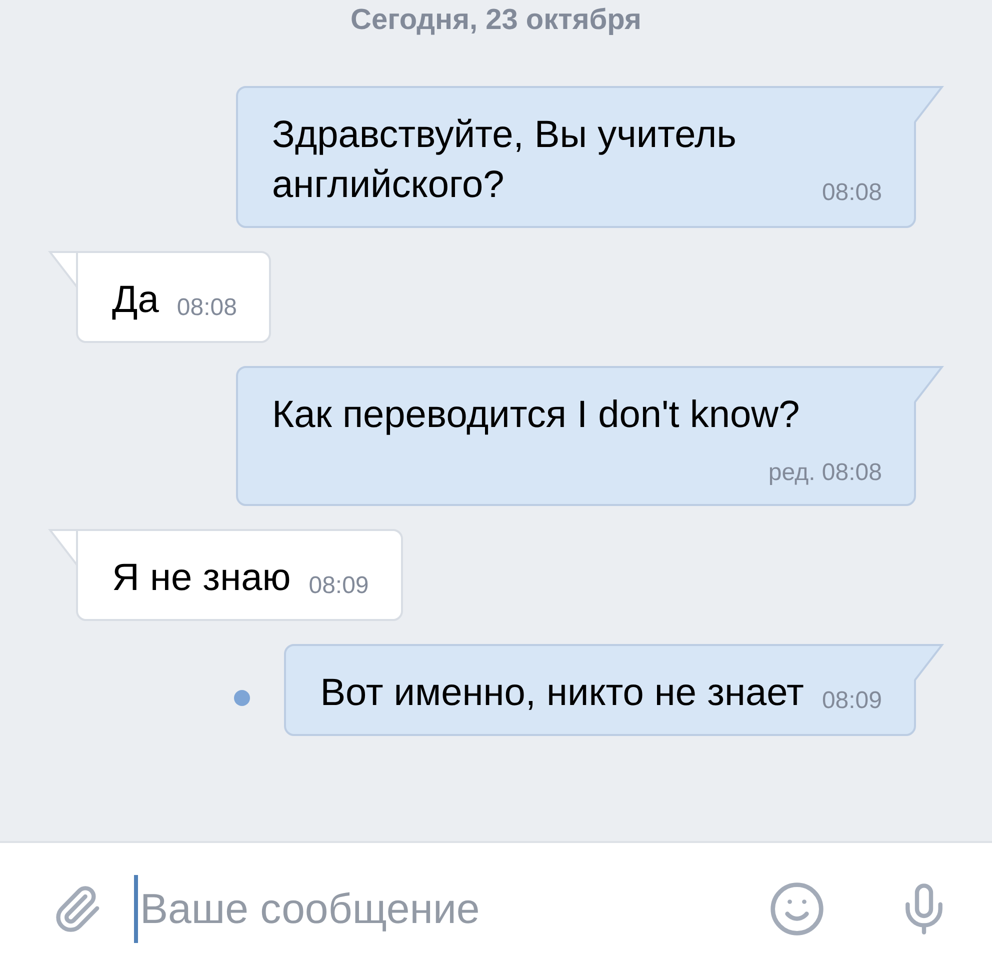 This screenshot has width=992, height=974. Describe the element at coordinates (825, 473) in the screenshot. I see `message-time: ред. 08:08` at that location.